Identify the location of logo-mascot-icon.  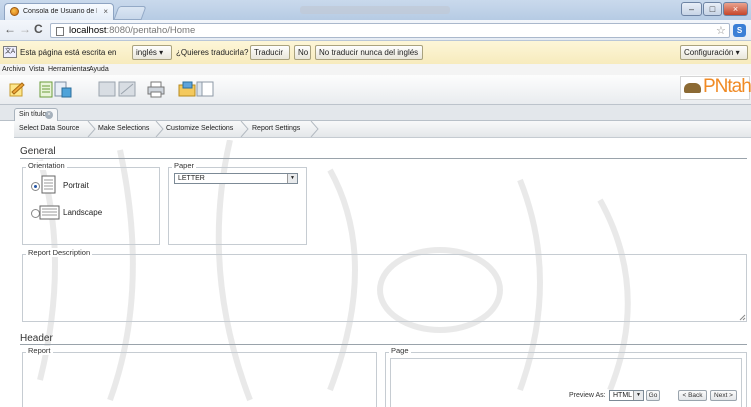
(692, 88).